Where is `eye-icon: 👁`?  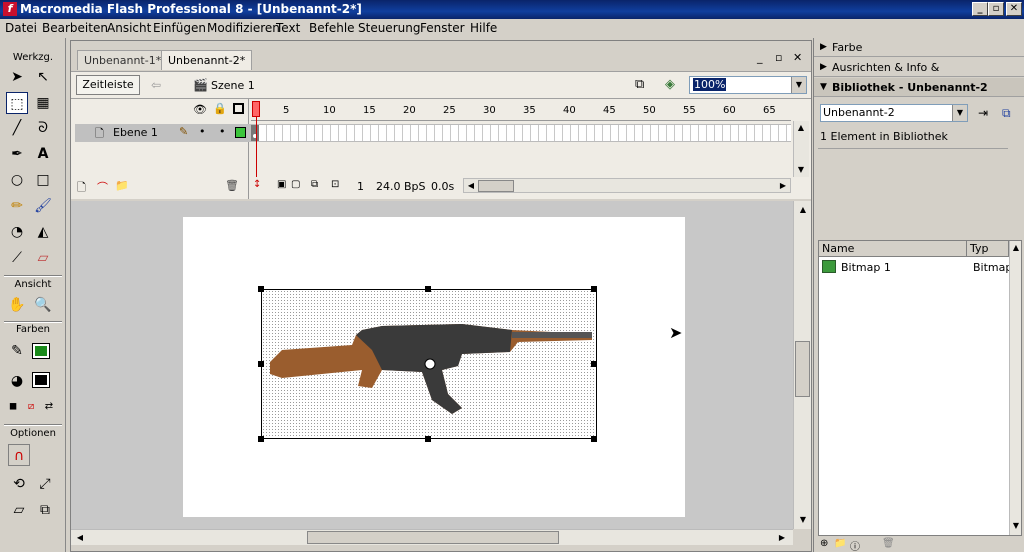 eye-icon: 👁 is located at coordinates (200, 109).